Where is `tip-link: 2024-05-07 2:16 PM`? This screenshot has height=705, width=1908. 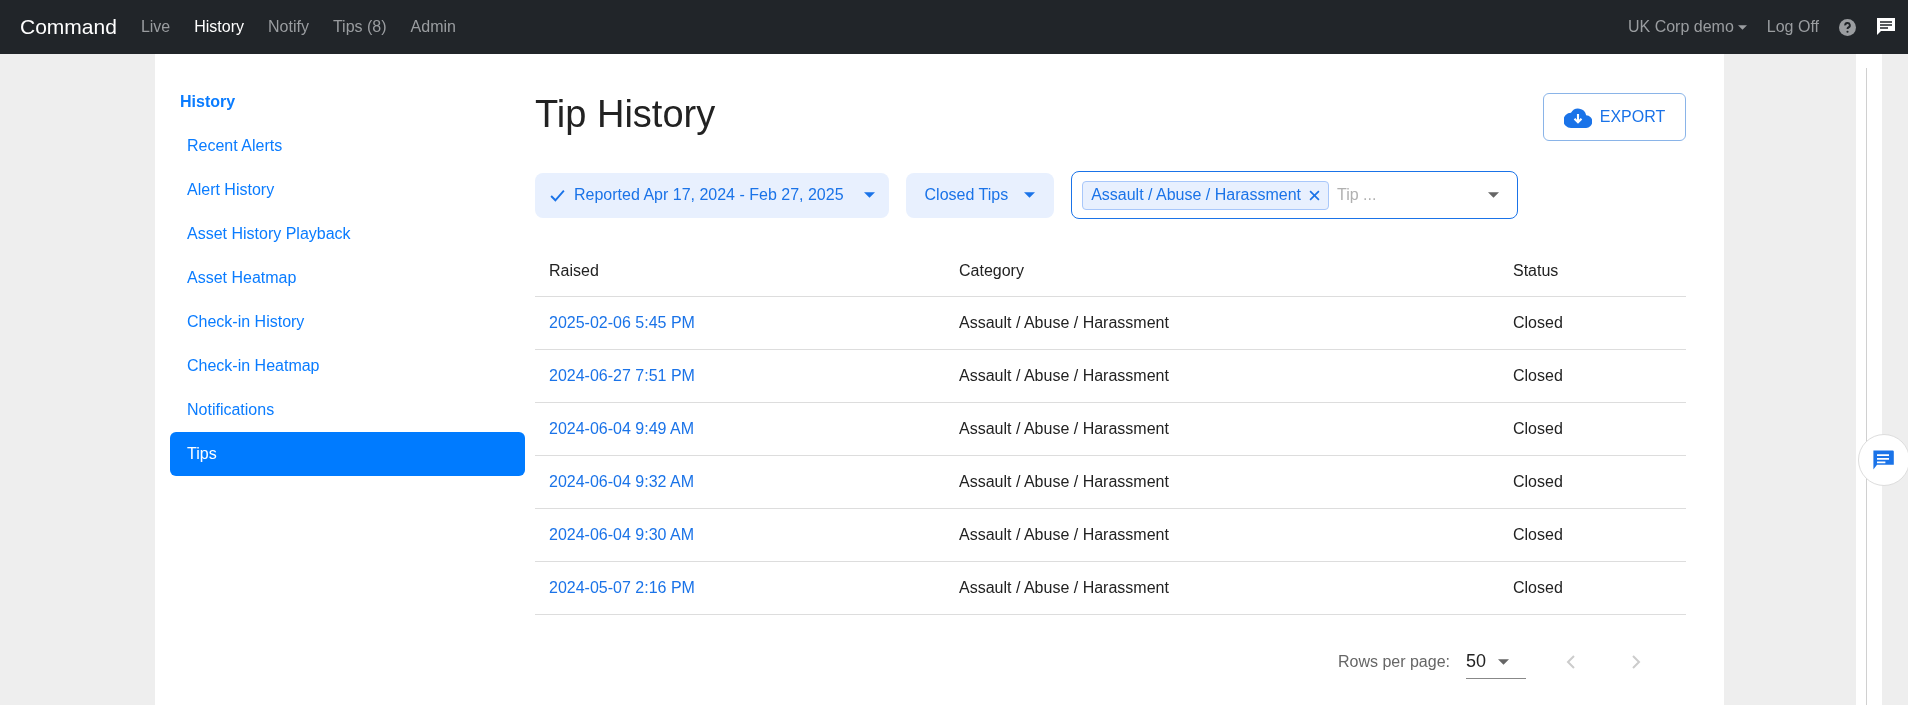
tip-link: 2024-05-07 2:16 PM is located at coordinates (754, 588).